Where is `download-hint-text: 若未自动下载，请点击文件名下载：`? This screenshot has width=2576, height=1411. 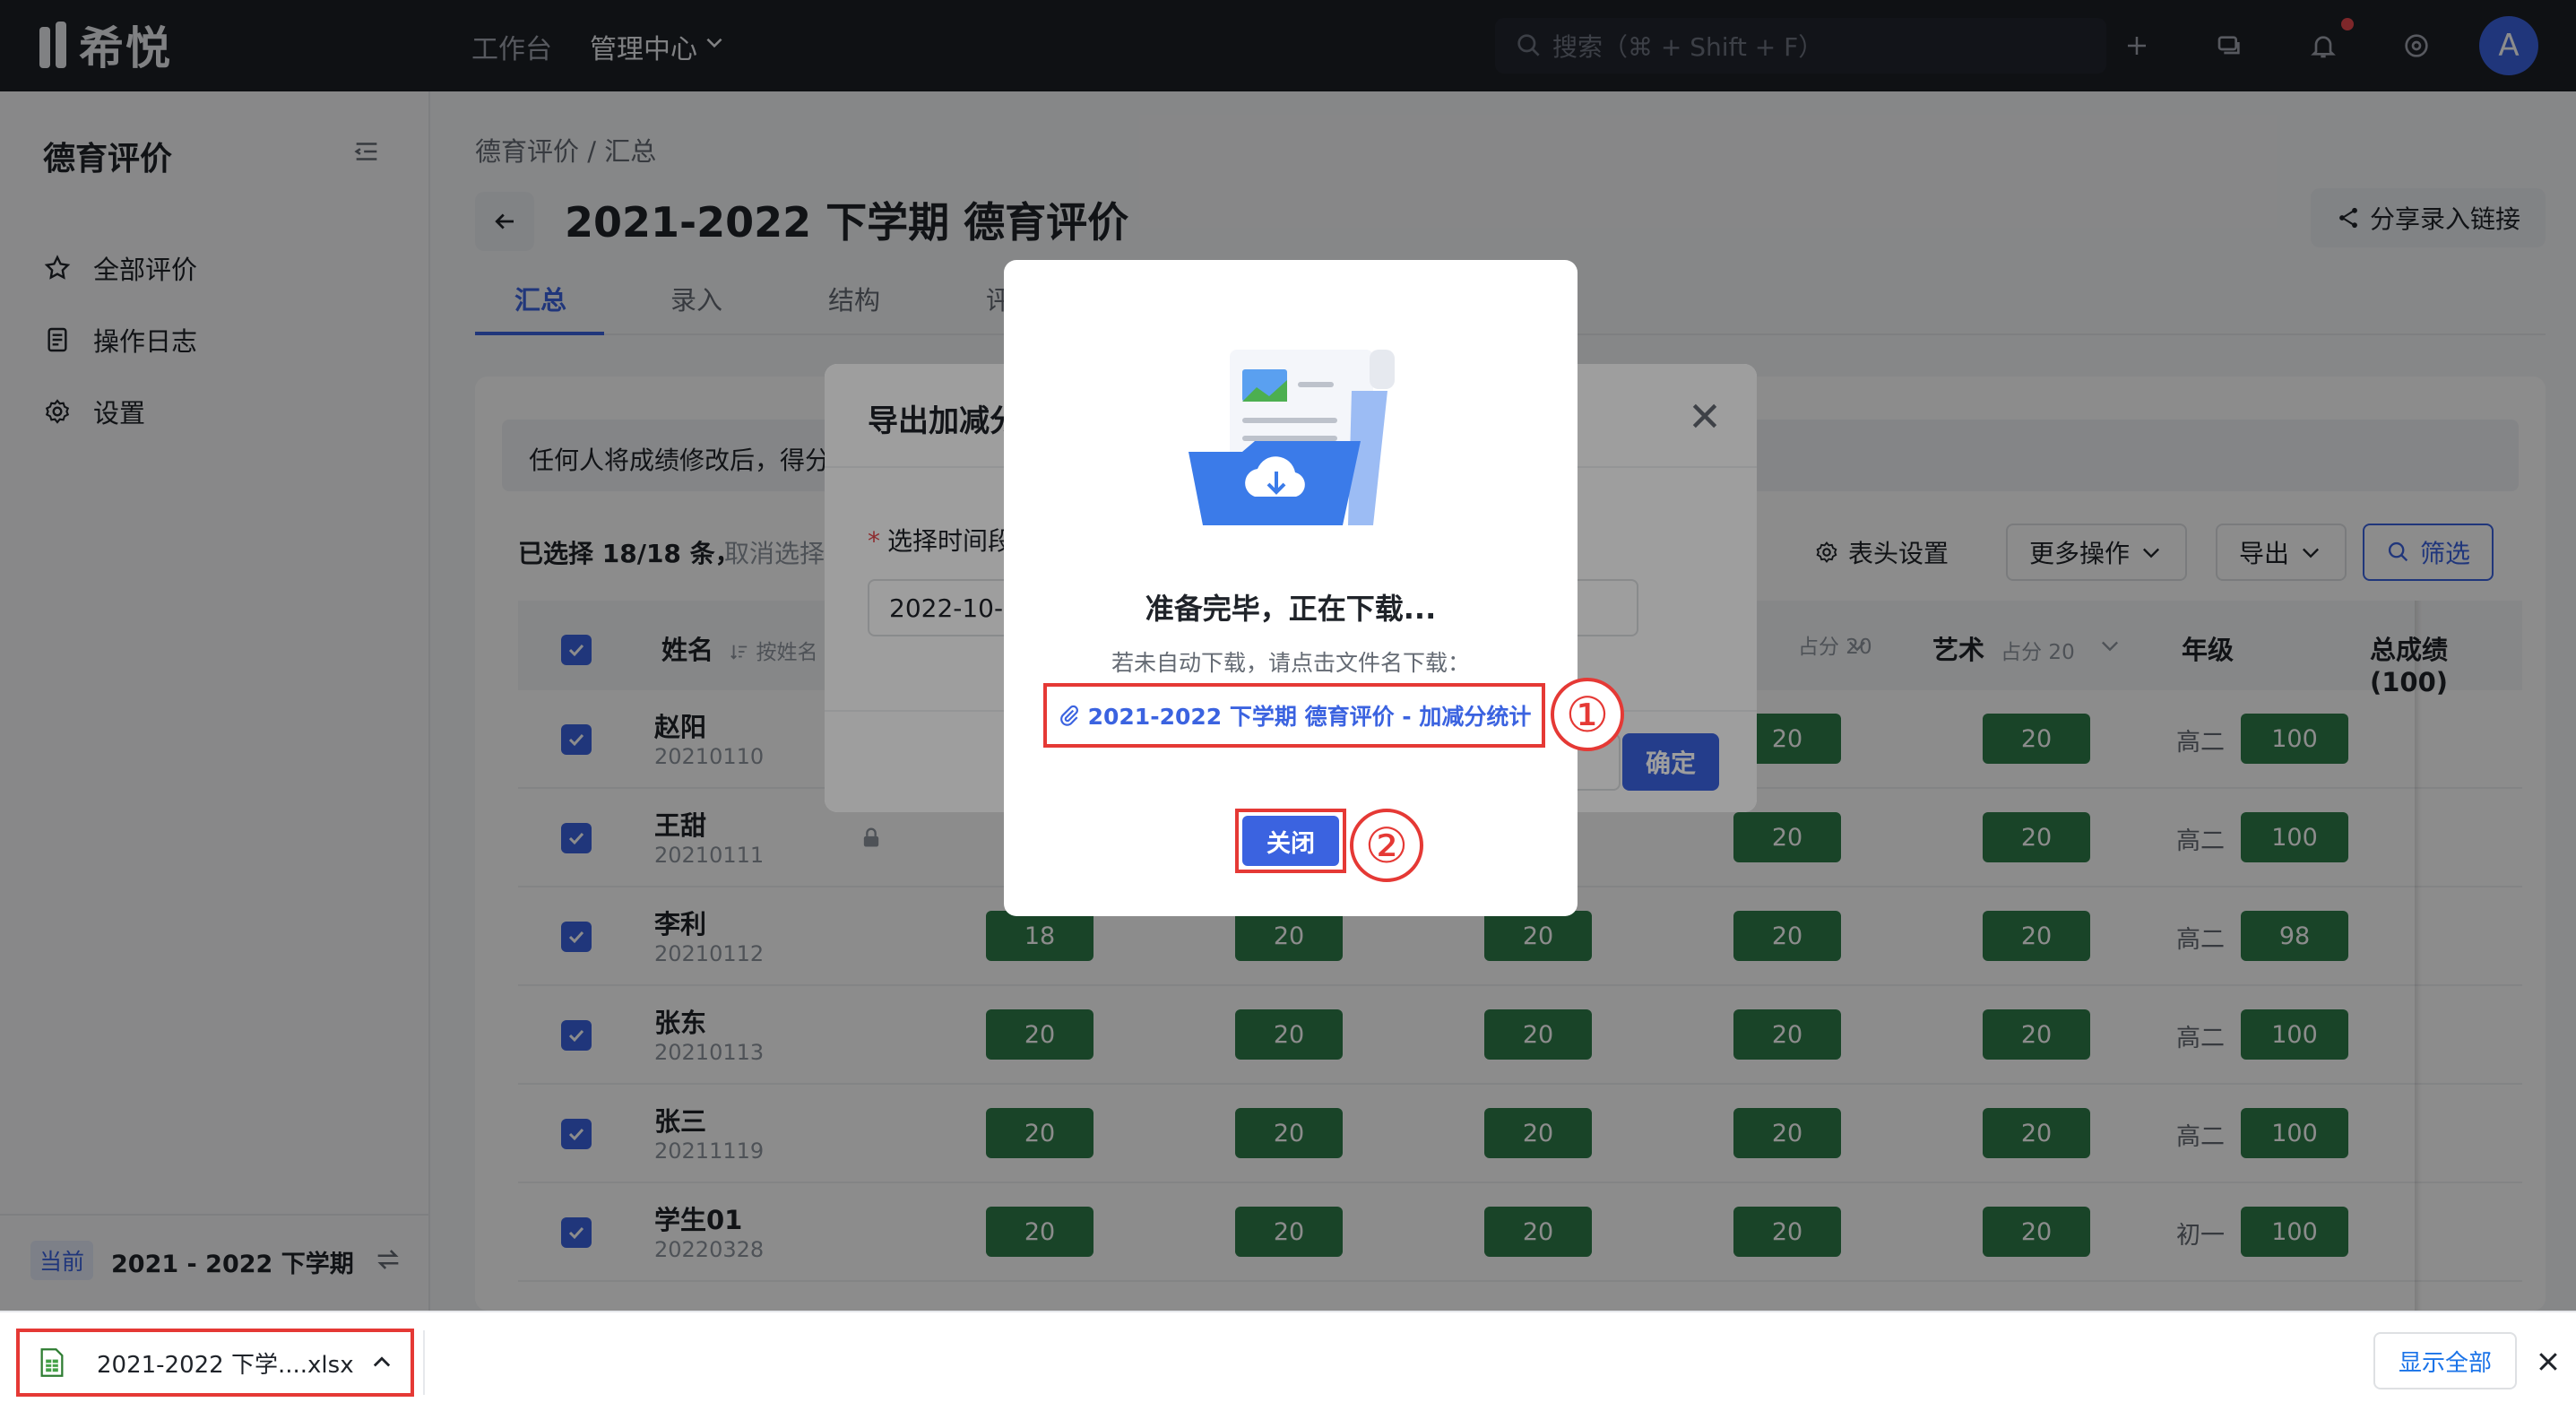
download-hint-text: 若未自动下载，请点击文件名下载： is located at coordinates (1290, 663).